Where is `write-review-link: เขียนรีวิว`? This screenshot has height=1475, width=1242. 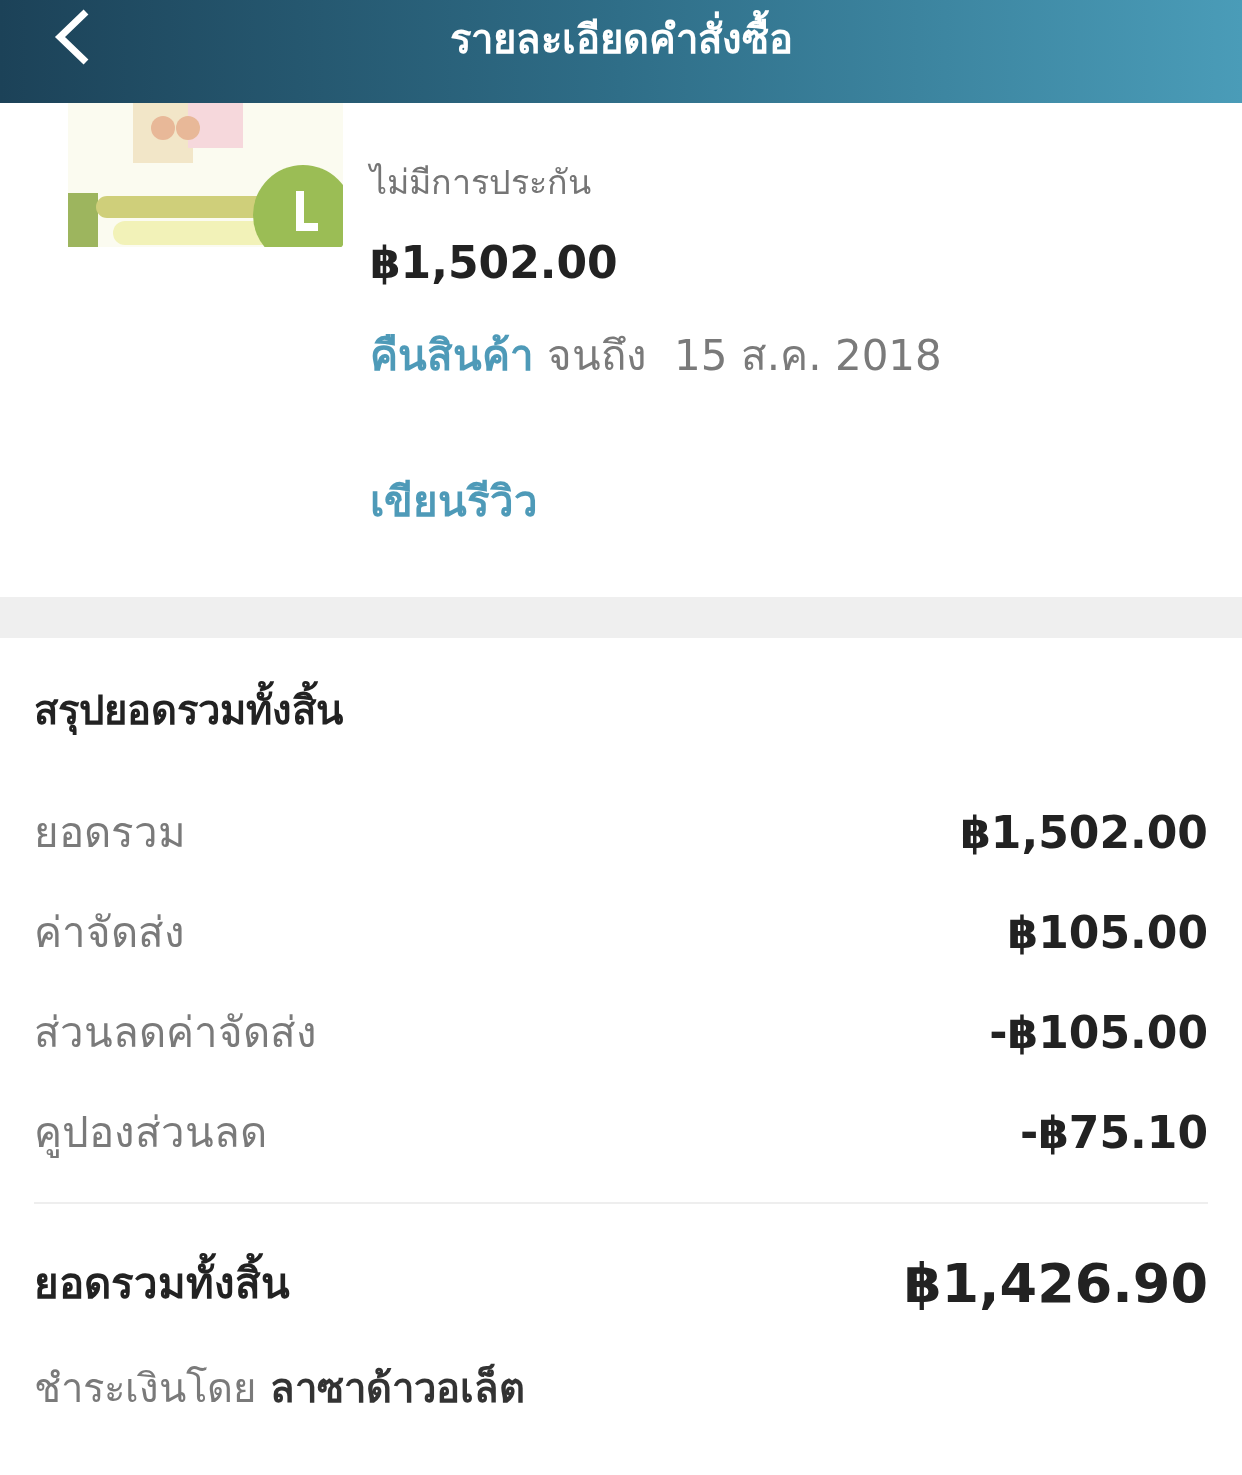
write-review-link: เขียนรีวิว is located at coordinates (454, 501).